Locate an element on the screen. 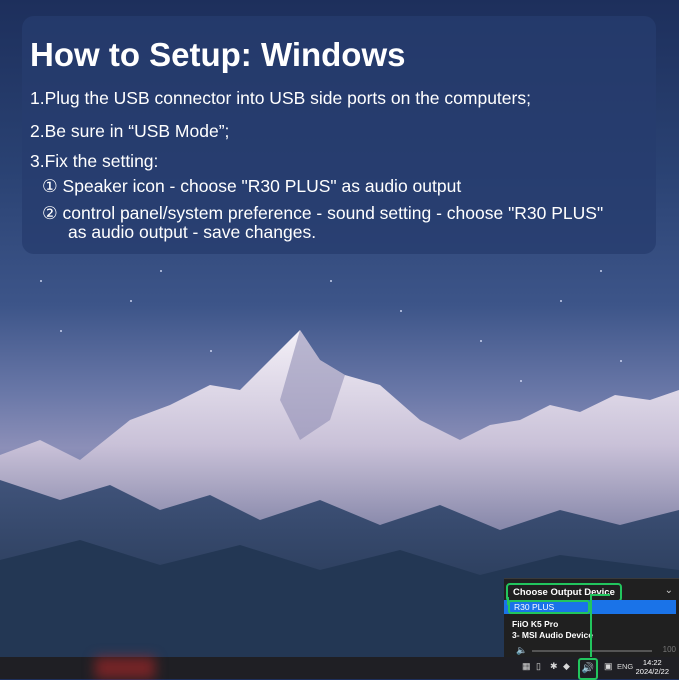 This screenshot has height=680, width=679. volume-slider: 🔈 100 is located at coordinates (596, 651).